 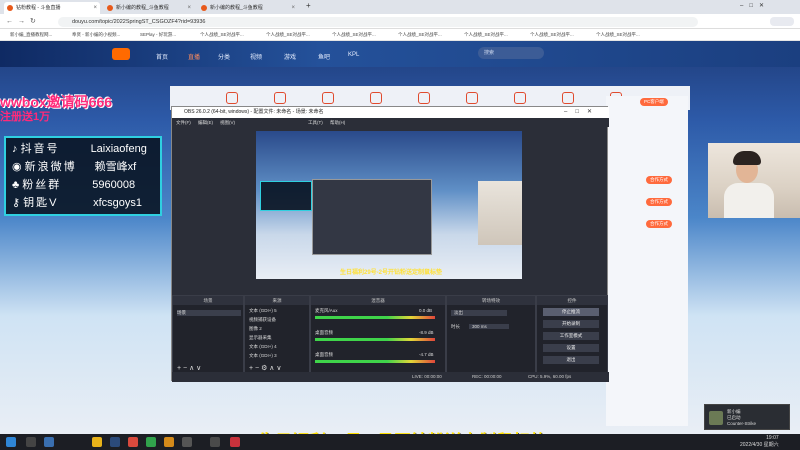 What do you see at coordinates (426, 354) in the screenshot?
I see `mixer-track-db: -4.7 dB` at bounding box center [426, 354].